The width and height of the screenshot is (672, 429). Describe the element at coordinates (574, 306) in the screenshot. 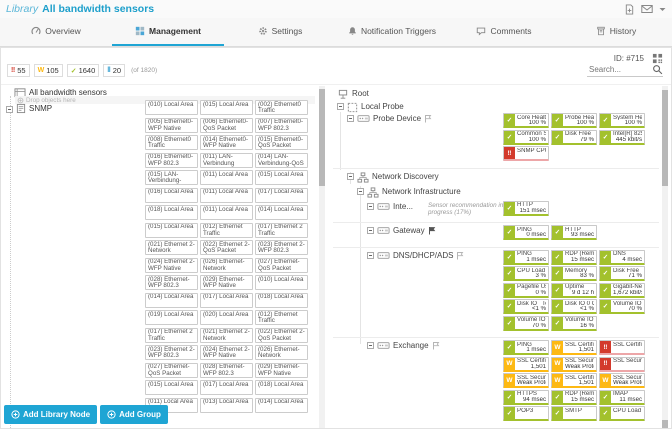

I see `sensor-chip: ✓Disk IO 0 C:<1 %` at that location.